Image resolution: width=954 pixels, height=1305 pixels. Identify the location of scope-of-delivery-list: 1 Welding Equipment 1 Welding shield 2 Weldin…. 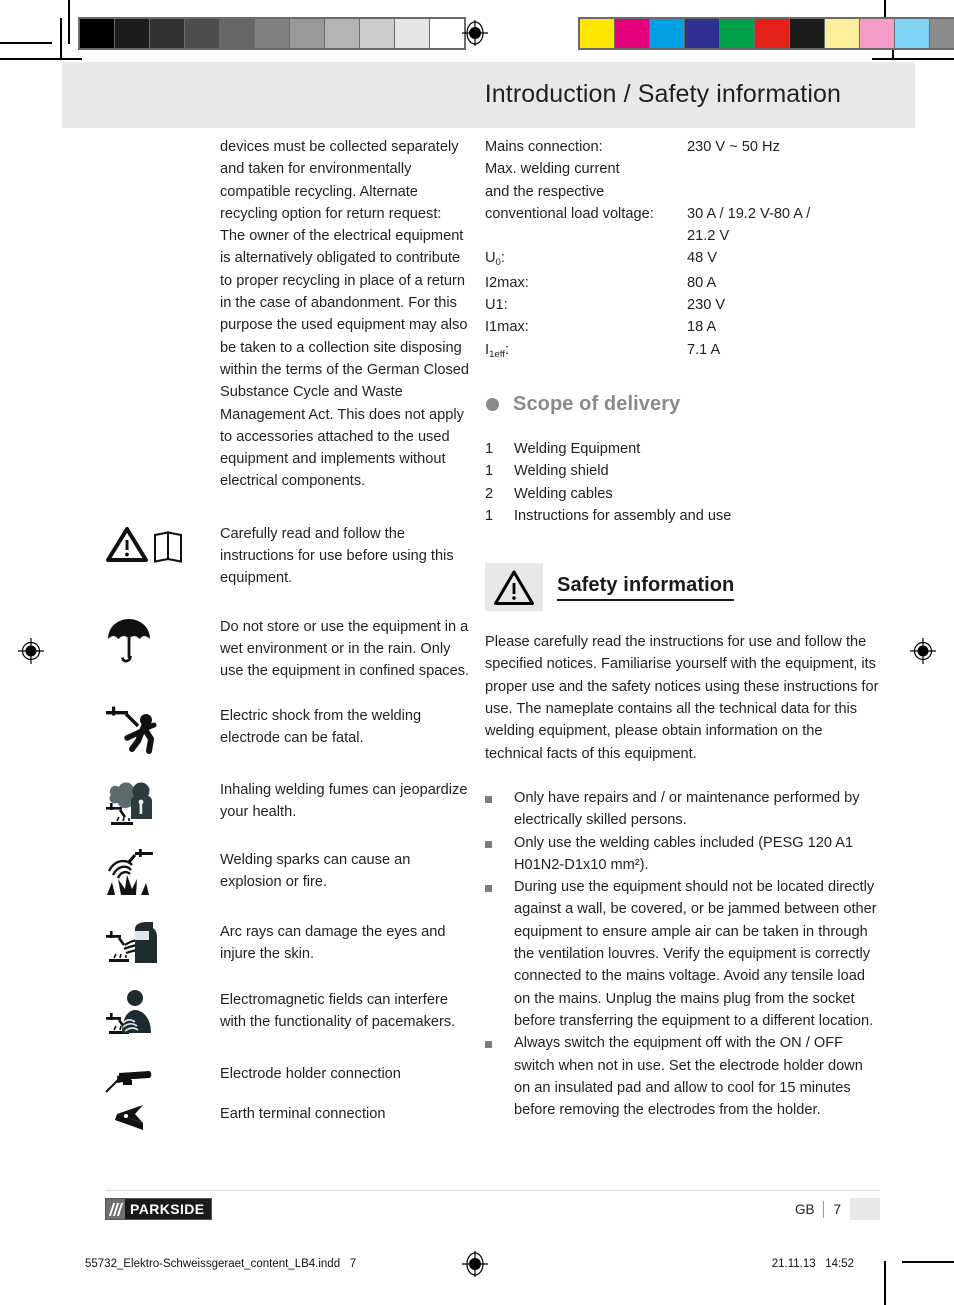
(682, 482).